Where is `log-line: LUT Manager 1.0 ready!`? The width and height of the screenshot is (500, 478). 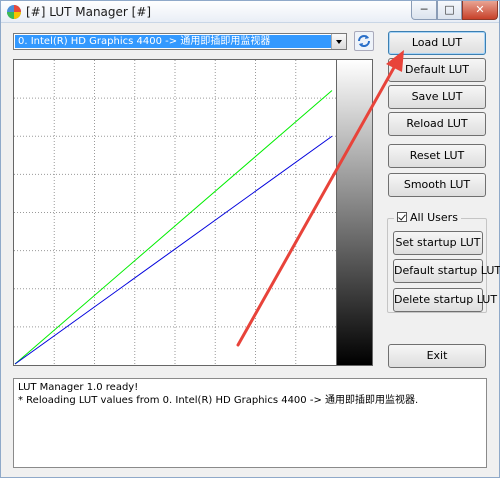 log-line: LUT Manager 1.0 ready! is located at coordinates (78, 387).